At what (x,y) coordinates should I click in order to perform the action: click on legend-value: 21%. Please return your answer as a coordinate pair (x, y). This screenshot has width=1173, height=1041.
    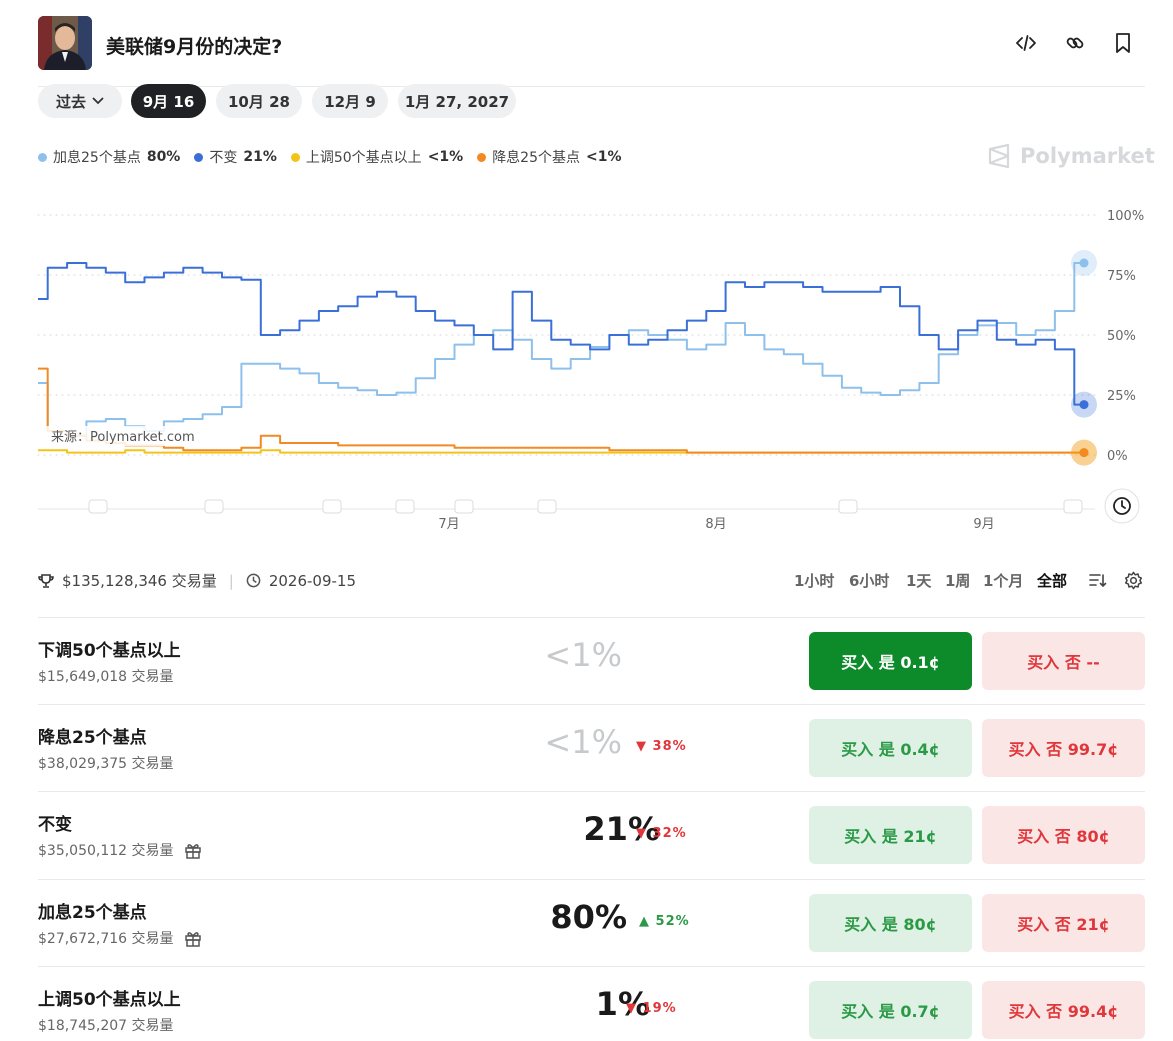
    Looking at the image, I should click on (260, 157).